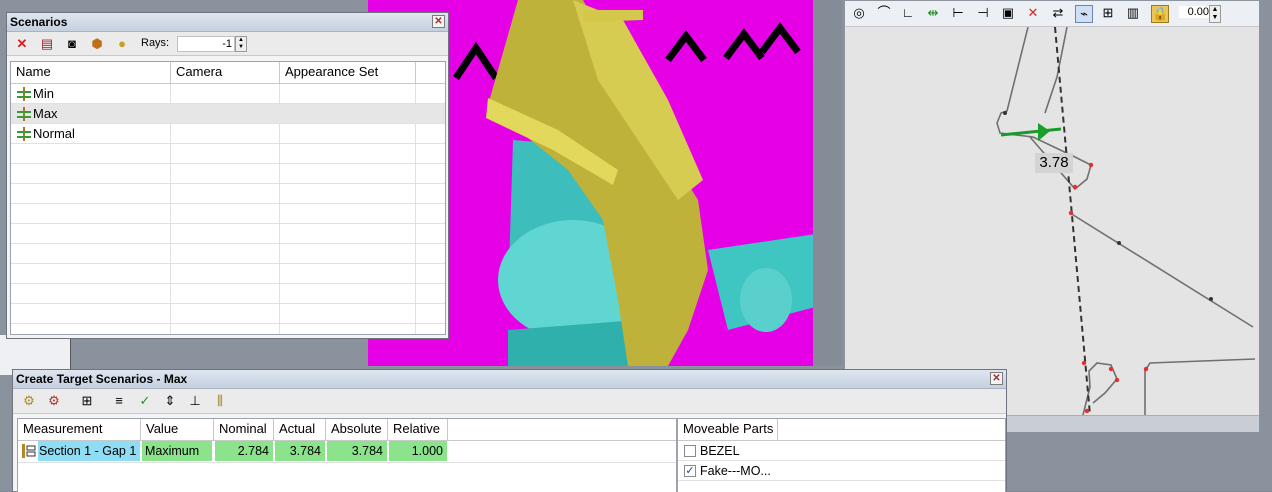 This screenshot has height=492, width=1272. What do you see at coordinates (39, 22) in the screenshot?
I see `scenarios-title: Scenarios` at bounding box center [39, 22].